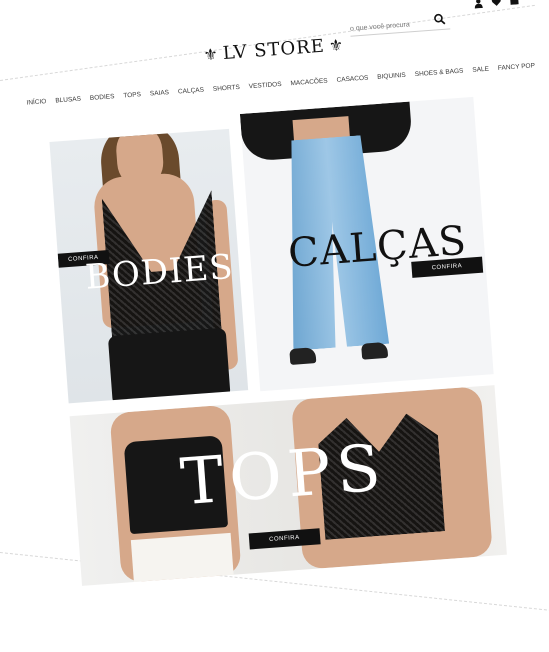  What do you see at coordinates (439, 19) in the screenshot?
I see `search-icon` at bounding box center [439, 19].